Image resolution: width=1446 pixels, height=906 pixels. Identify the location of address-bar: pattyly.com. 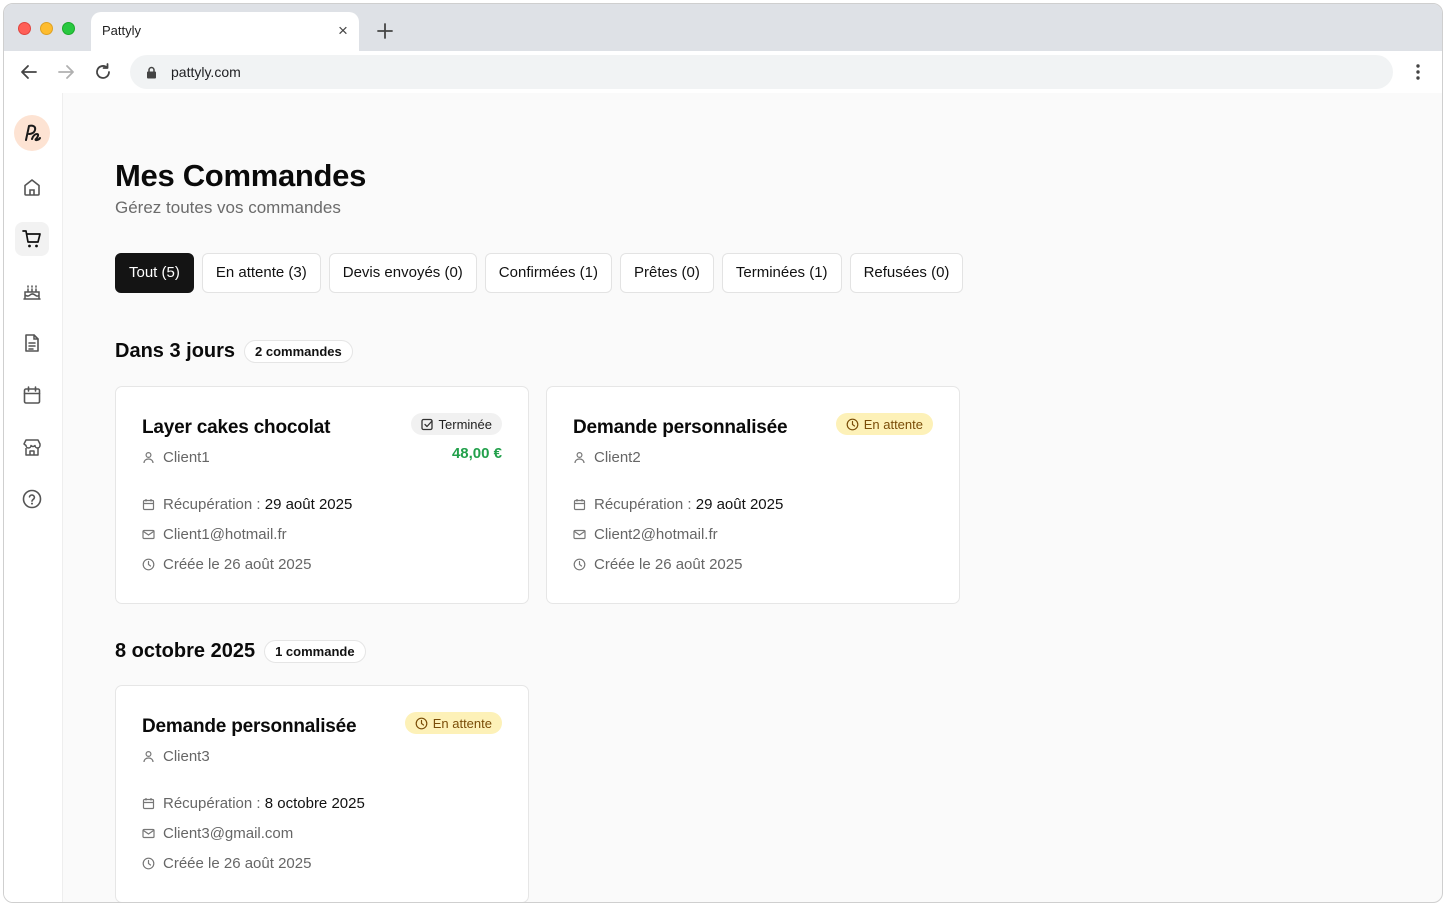
(761, 72).